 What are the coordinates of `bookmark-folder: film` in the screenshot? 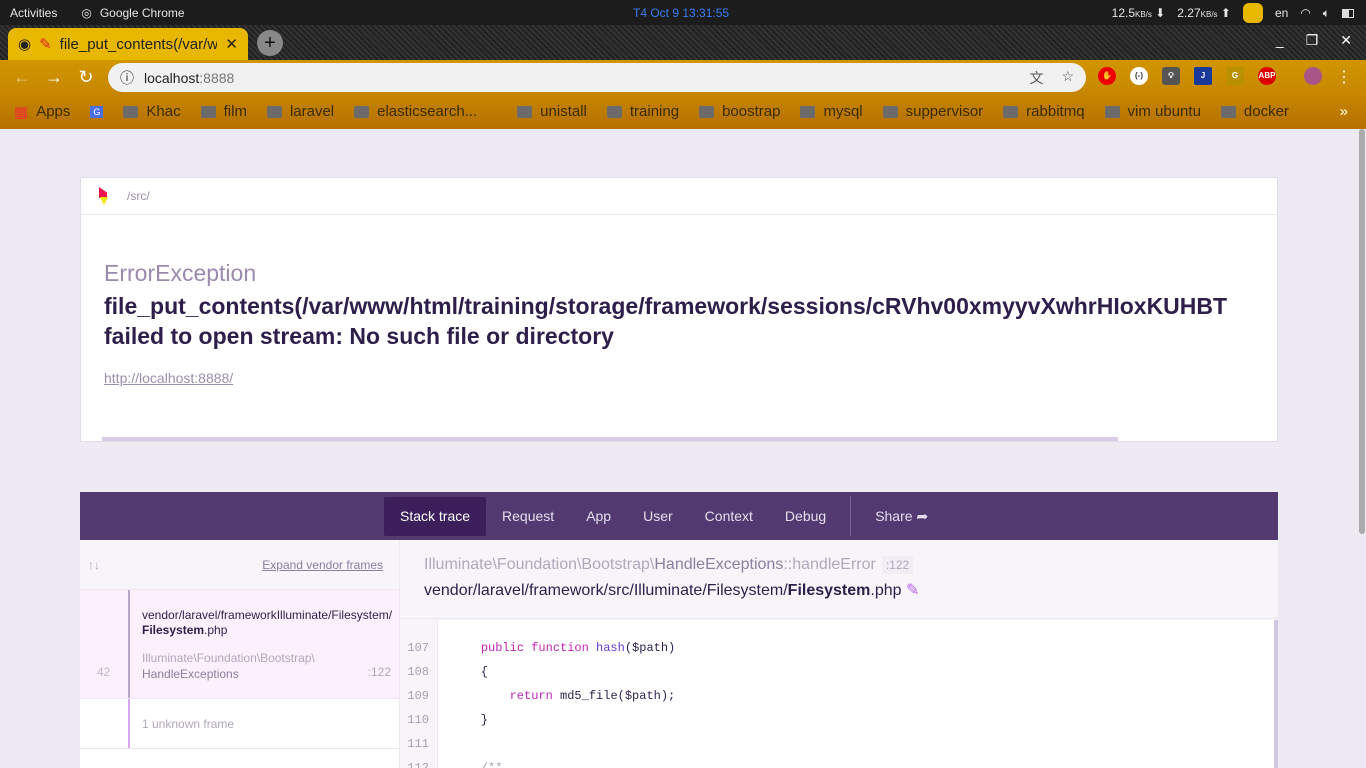 It's located at (223, 111).